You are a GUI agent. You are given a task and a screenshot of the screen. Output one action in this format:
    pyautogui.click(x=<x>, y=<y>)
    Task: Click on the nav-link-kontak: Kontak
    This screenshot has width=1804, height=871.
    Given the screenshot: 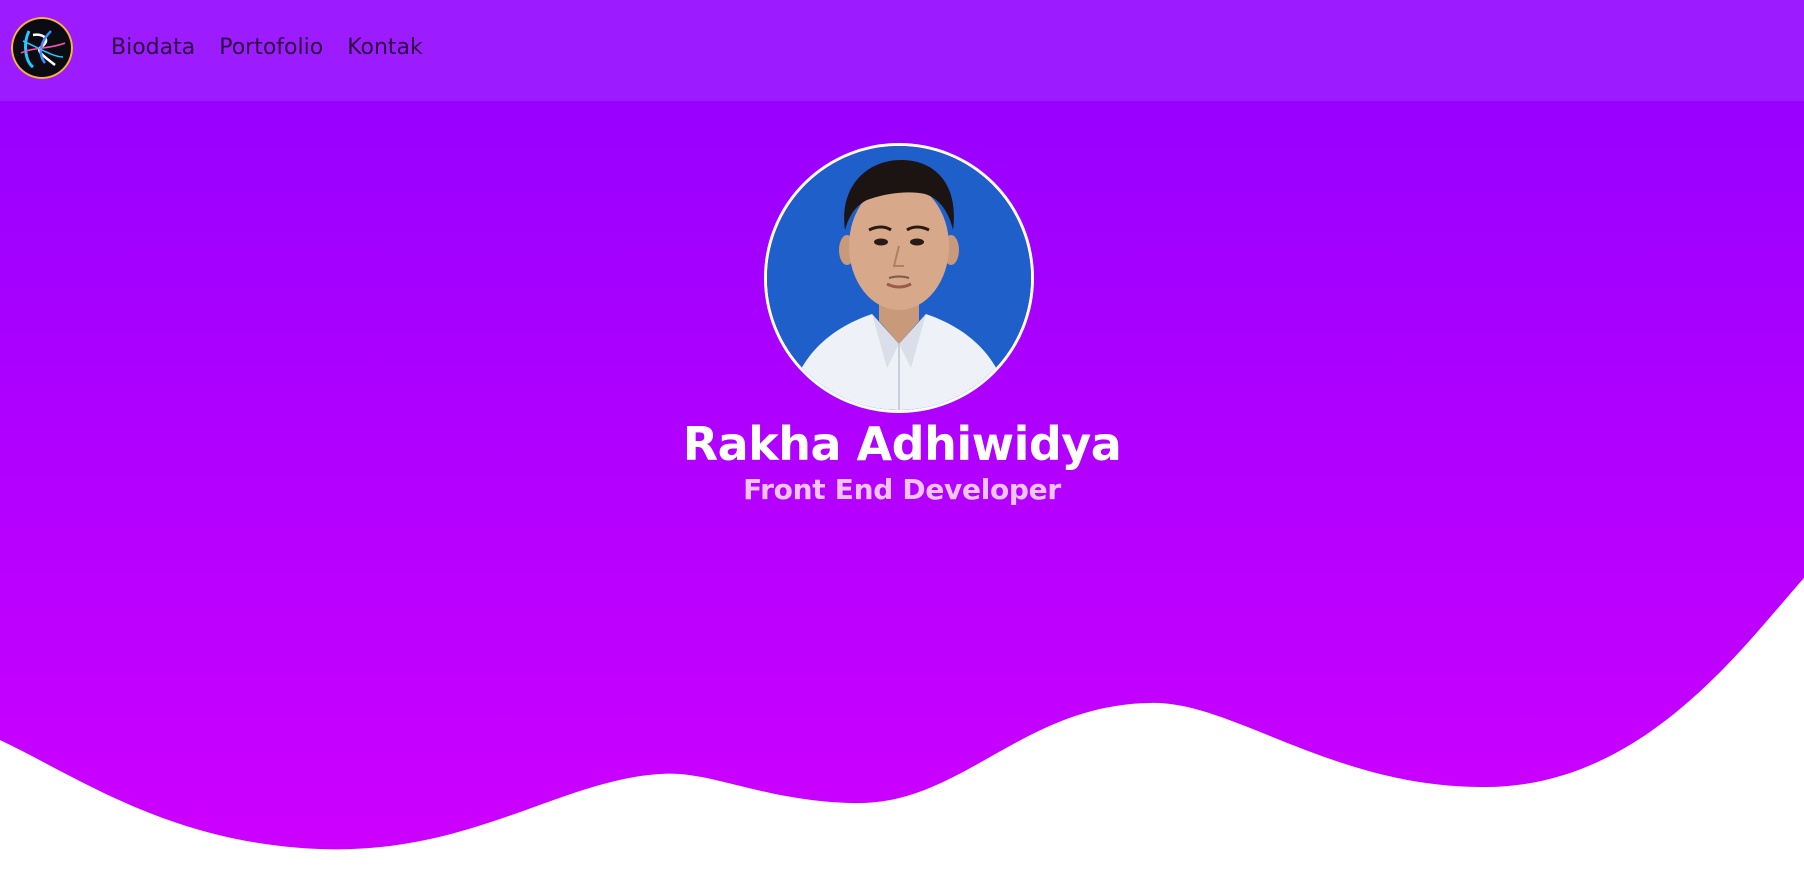 What is the action you would take?
    pyautogui.click(x=385, y=48)
    